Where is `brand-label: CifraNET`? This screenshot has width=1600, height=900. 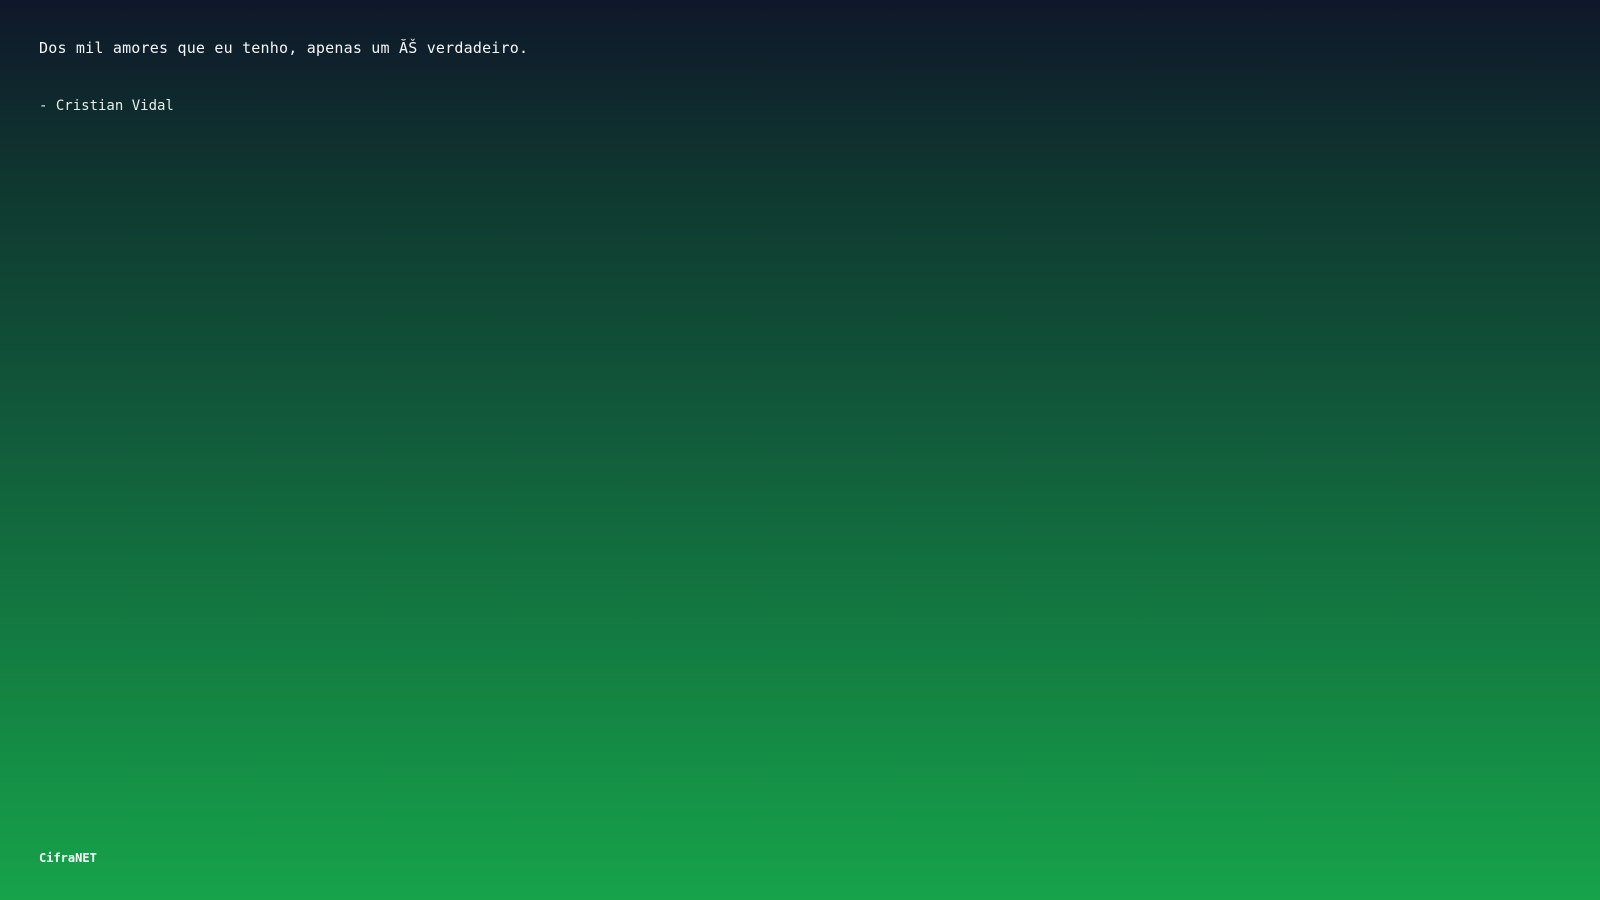 brand-label: CifraNET is located at coordinates (68, 858).